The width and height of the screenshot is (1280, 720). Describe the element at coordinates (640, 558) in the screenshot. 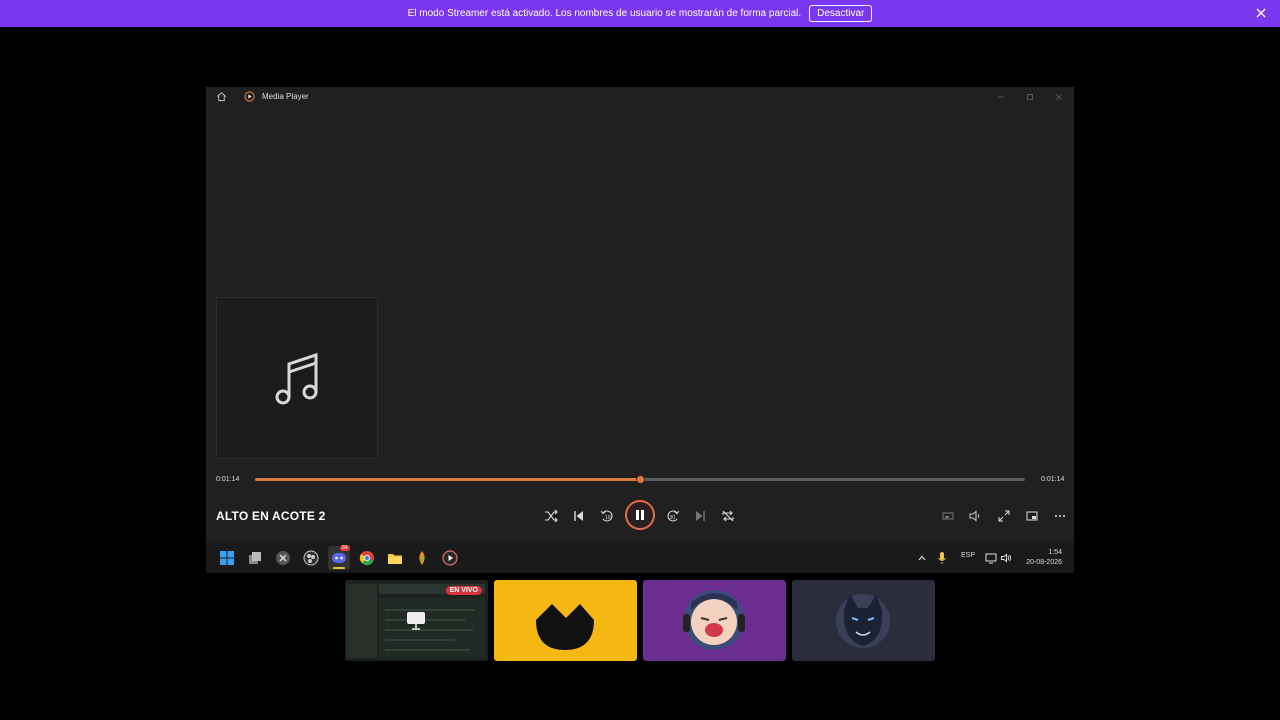

I see `taskbar: 84 ESP 1:54 20-08-2026` at that location.